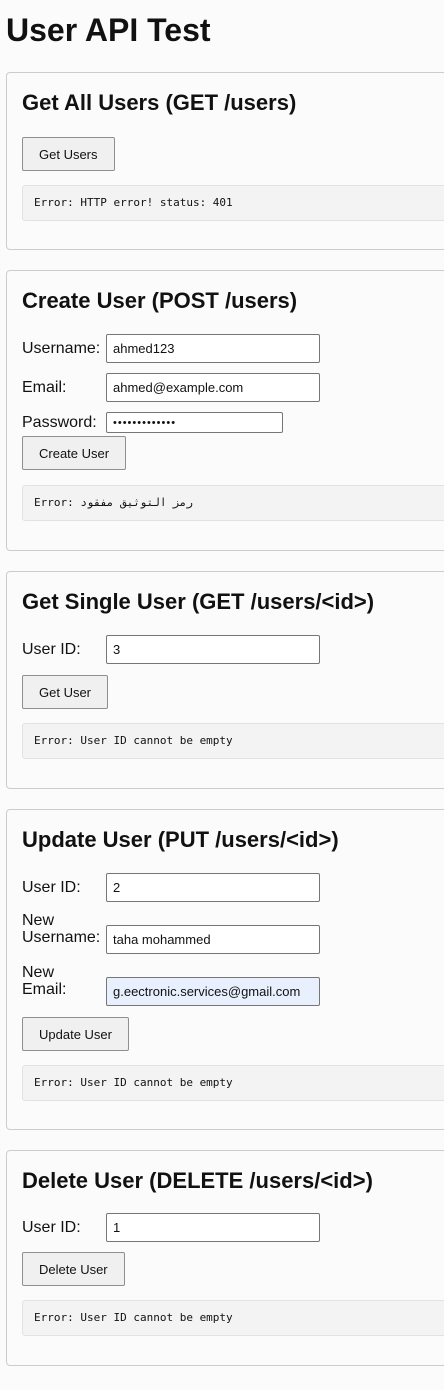  Describe the element at coordinates (233, 203) in the screenshot. I see `get-all-users-output: Error: HTTP error! status: 401` at that location.